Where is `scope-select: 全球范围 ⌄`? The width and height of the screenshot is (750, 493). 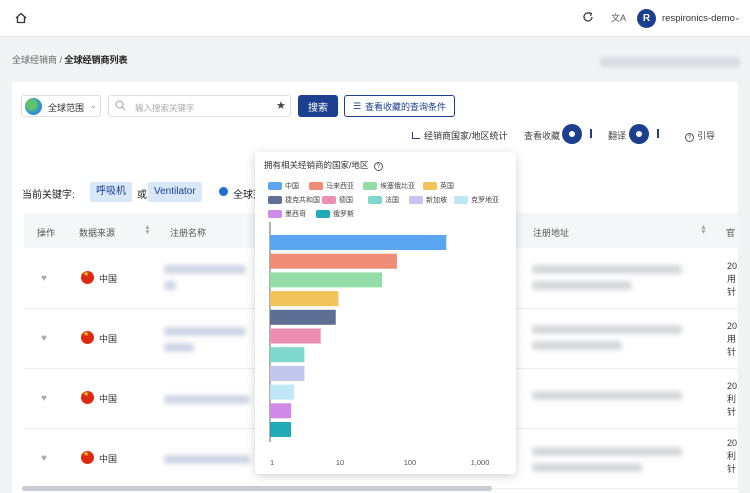
scope-select: 全球范围 ⌄ is located at coordinates (61, 106).